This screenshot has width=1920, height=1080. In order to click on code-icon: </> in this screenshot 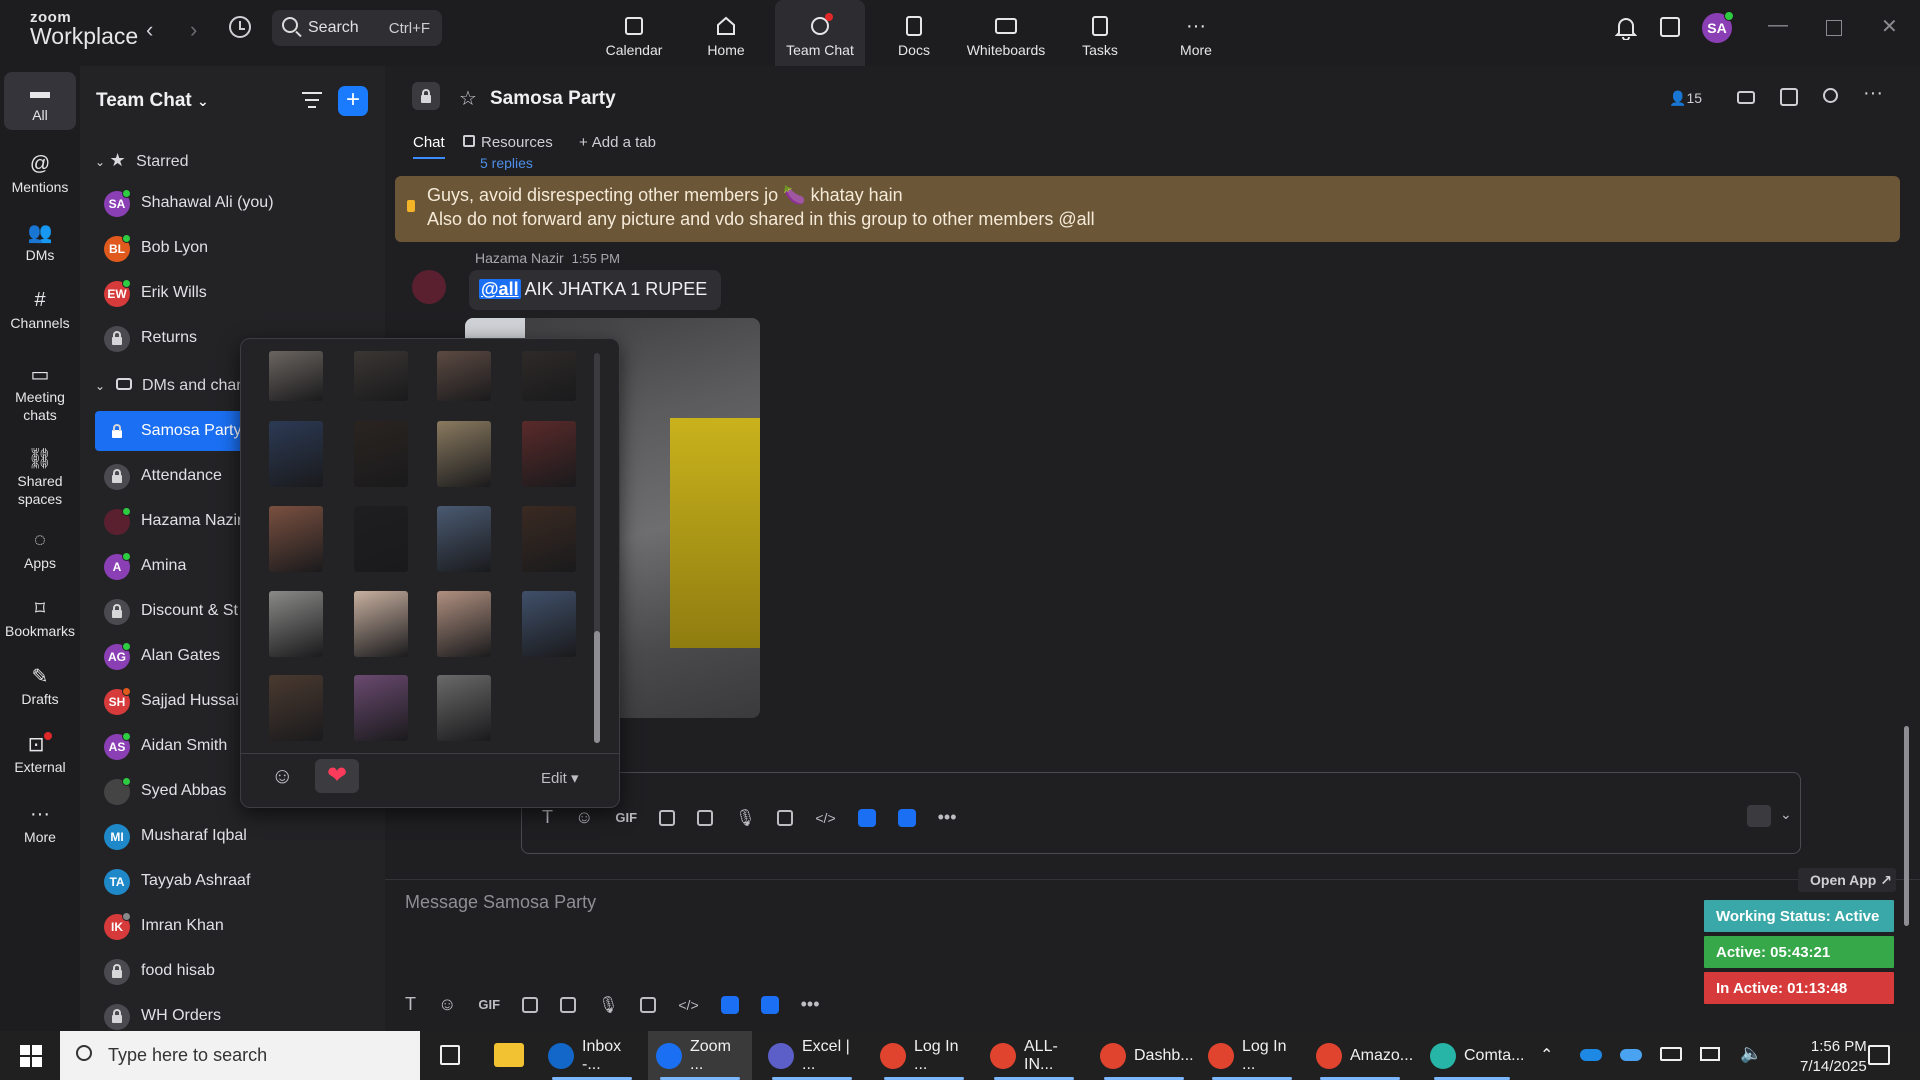, I will do `click(688, 1005)`.